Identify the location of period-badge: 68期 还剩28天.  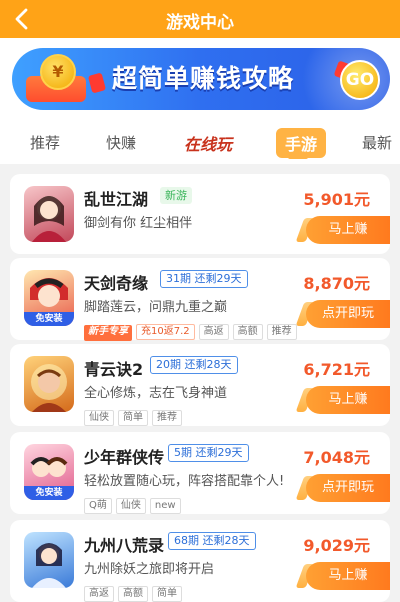
(212, 541).